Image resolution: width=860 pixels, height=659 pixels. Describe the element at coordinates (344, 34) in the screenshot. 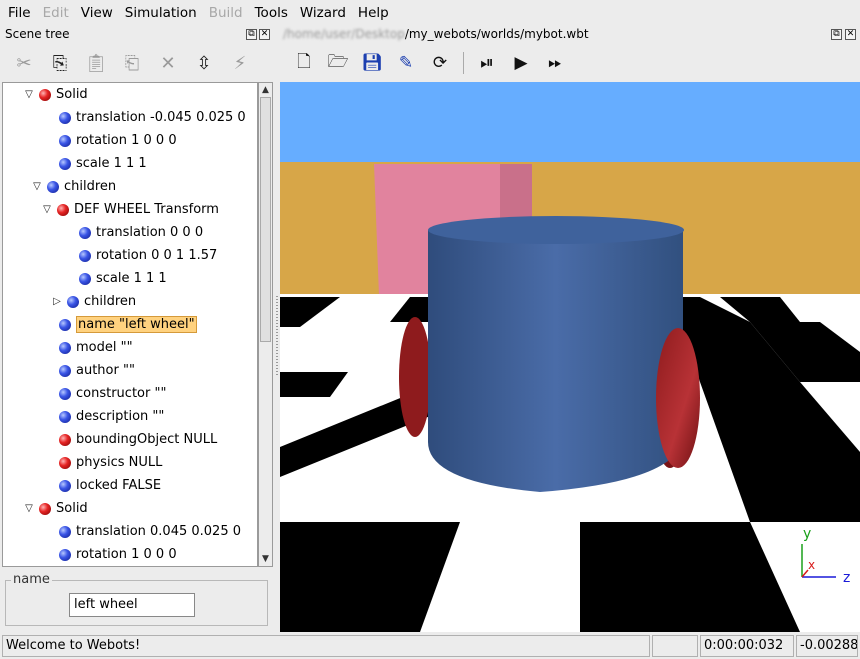

I see `world-path-blurred: /home/user/Desktop` at that location.